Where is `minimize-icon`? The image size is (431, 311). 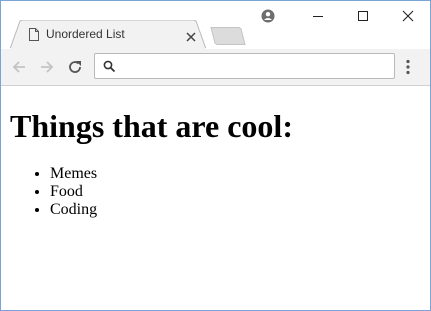
minimize-icon is located at coordinates (318, 16).